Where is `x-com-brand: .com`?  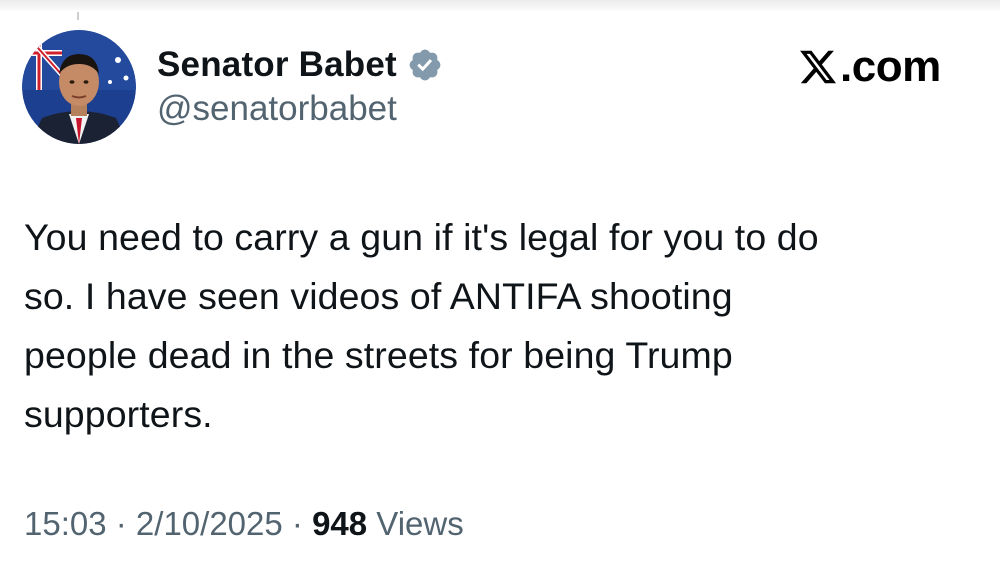
x-com-brand: .com is located at coordinates (869, 67).